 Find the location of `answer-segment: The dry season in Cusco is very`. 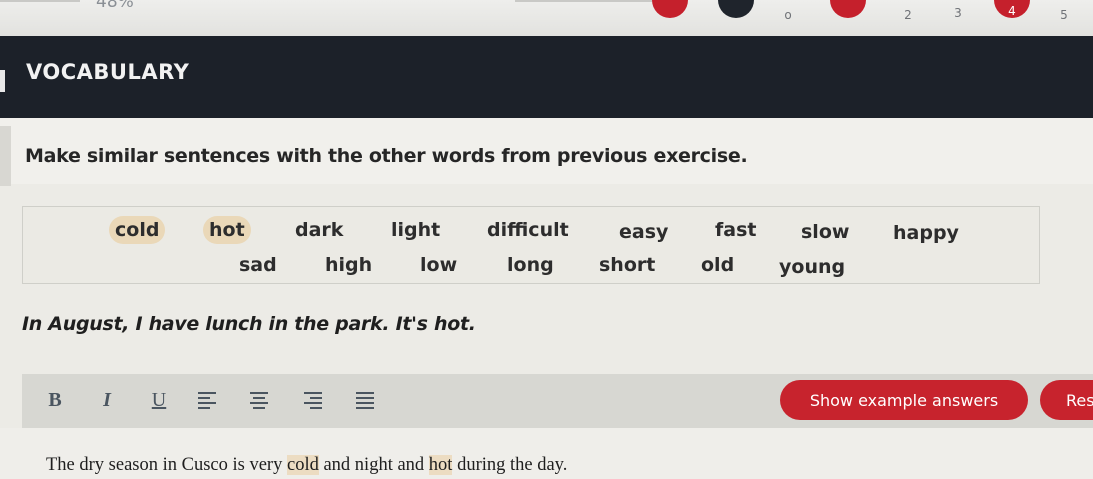

answer-segment: The dry season in Cusco is very is located at coordinates (166, 465).